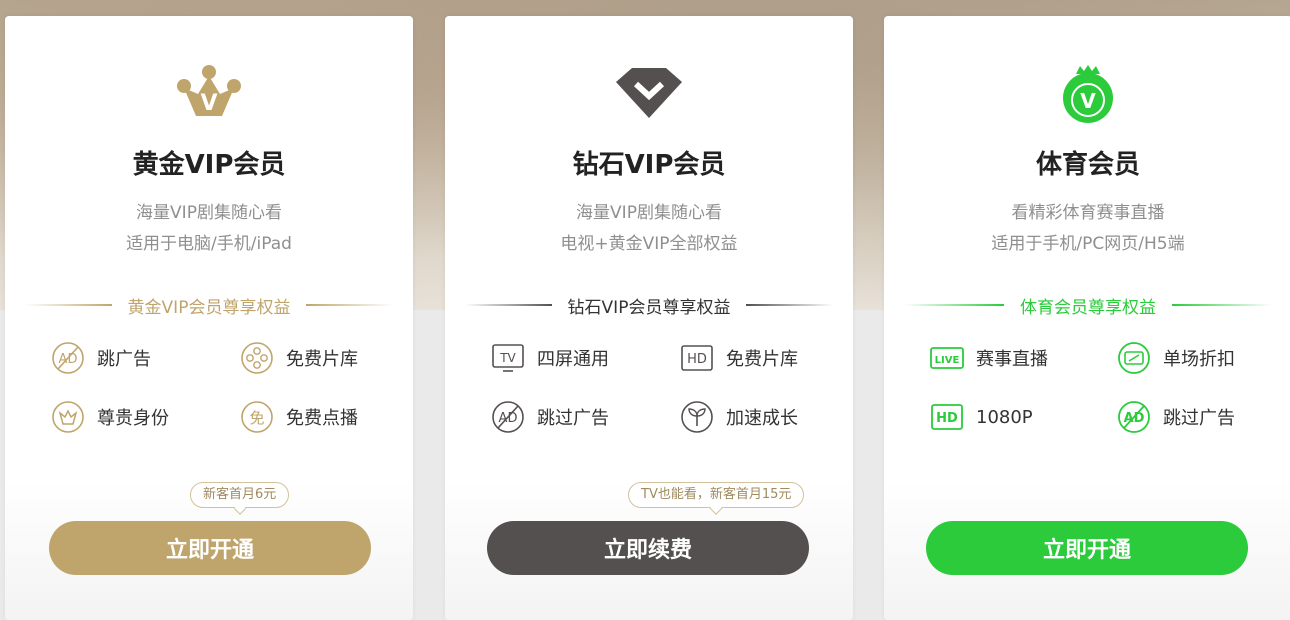 The width and height of the screenshot is (1290, 620). I want to click on feature-item: 免 免费点播, so click(299, 417).